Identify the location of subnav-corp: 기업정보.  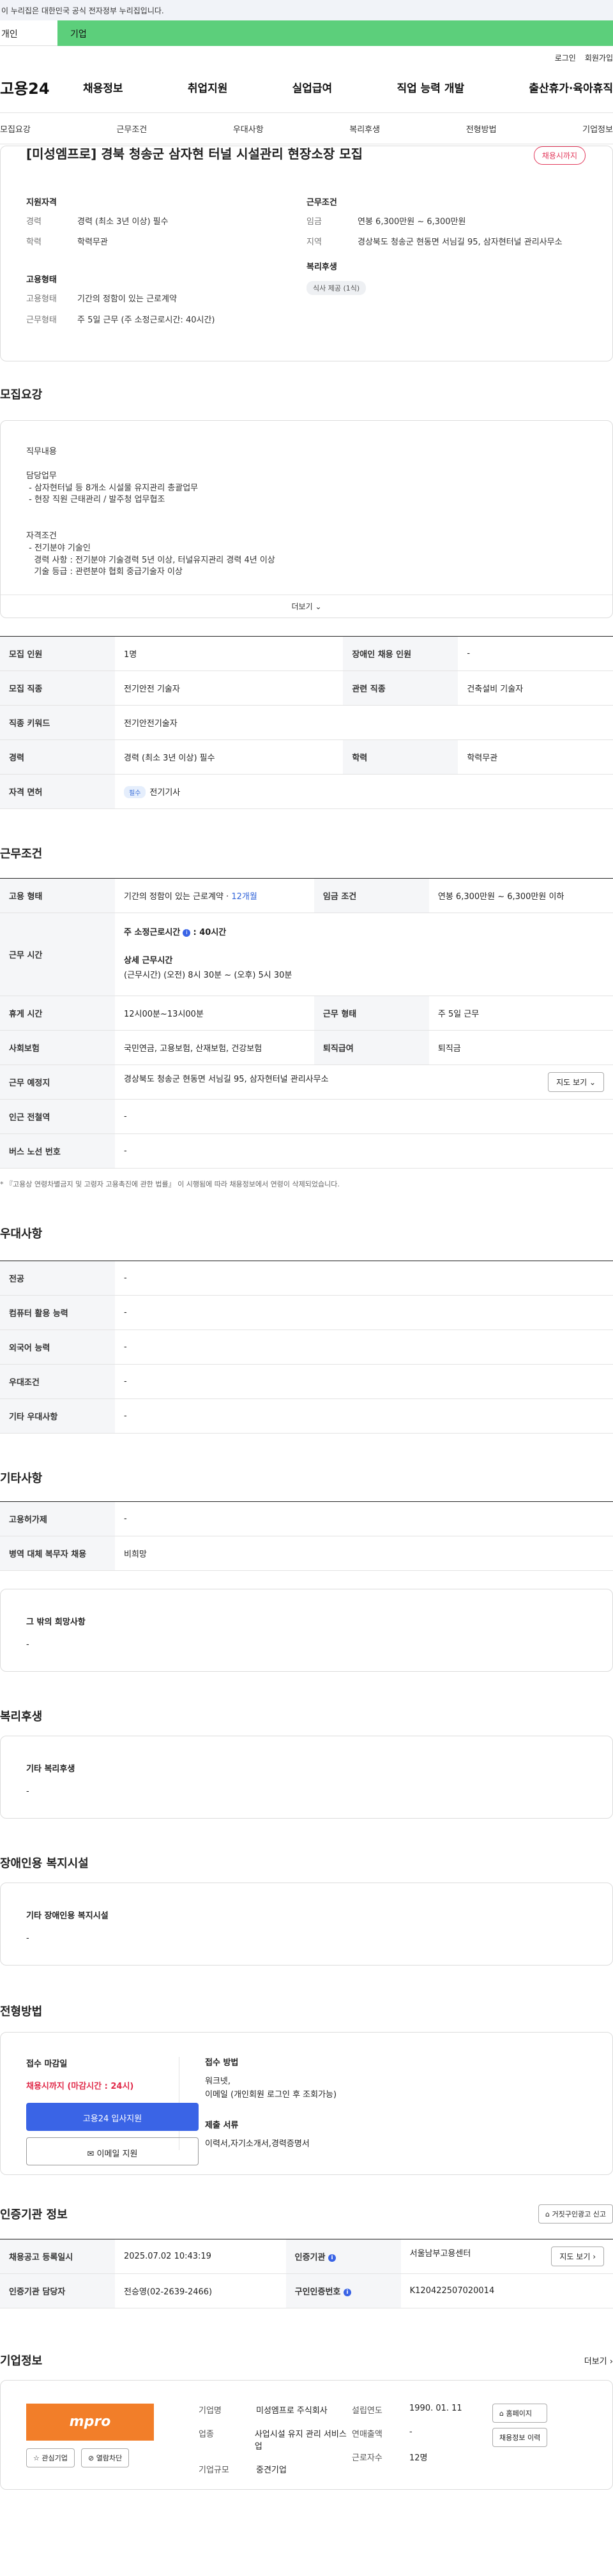
(598, 129).